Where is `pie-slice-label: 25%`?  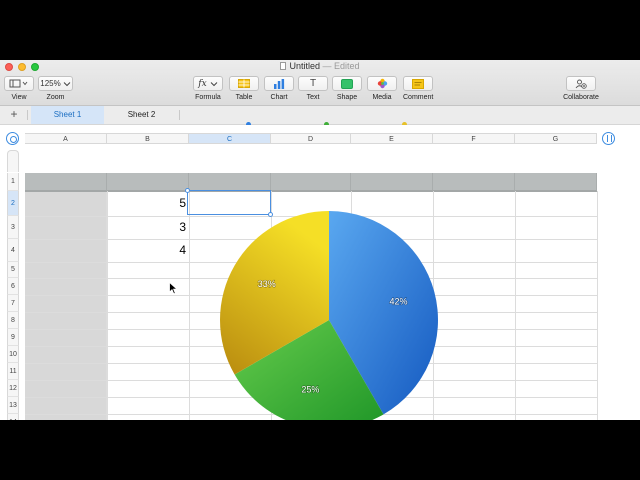
pie-slice-label: 25% is located at coordinates (310, 389).